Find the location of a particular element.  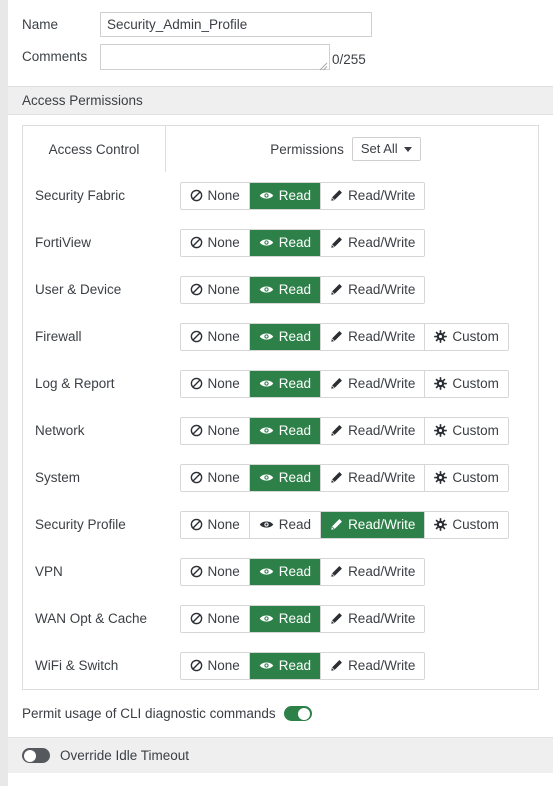

set-all-label: Set All is located at coordinates (379, 148).